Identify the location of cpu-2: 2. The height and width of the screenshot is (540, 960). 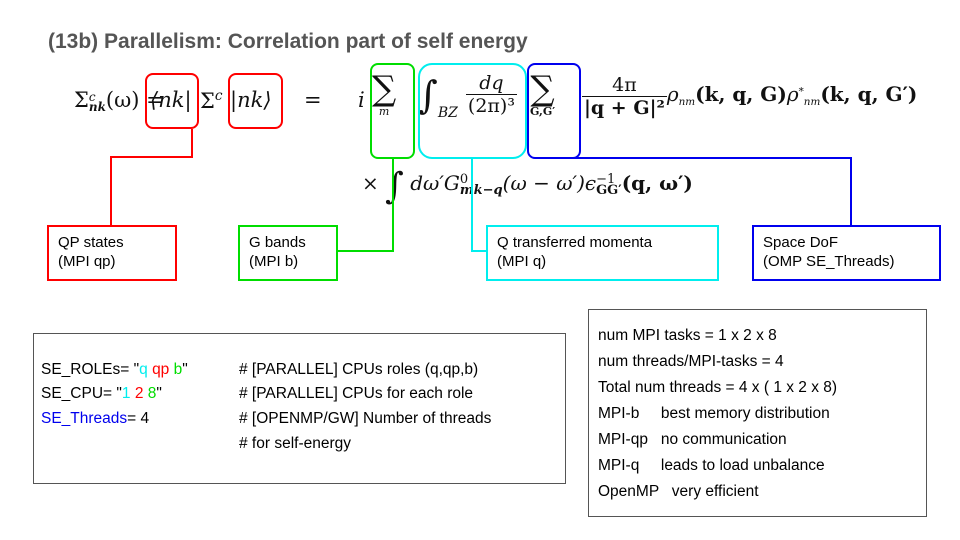
(139, 393).